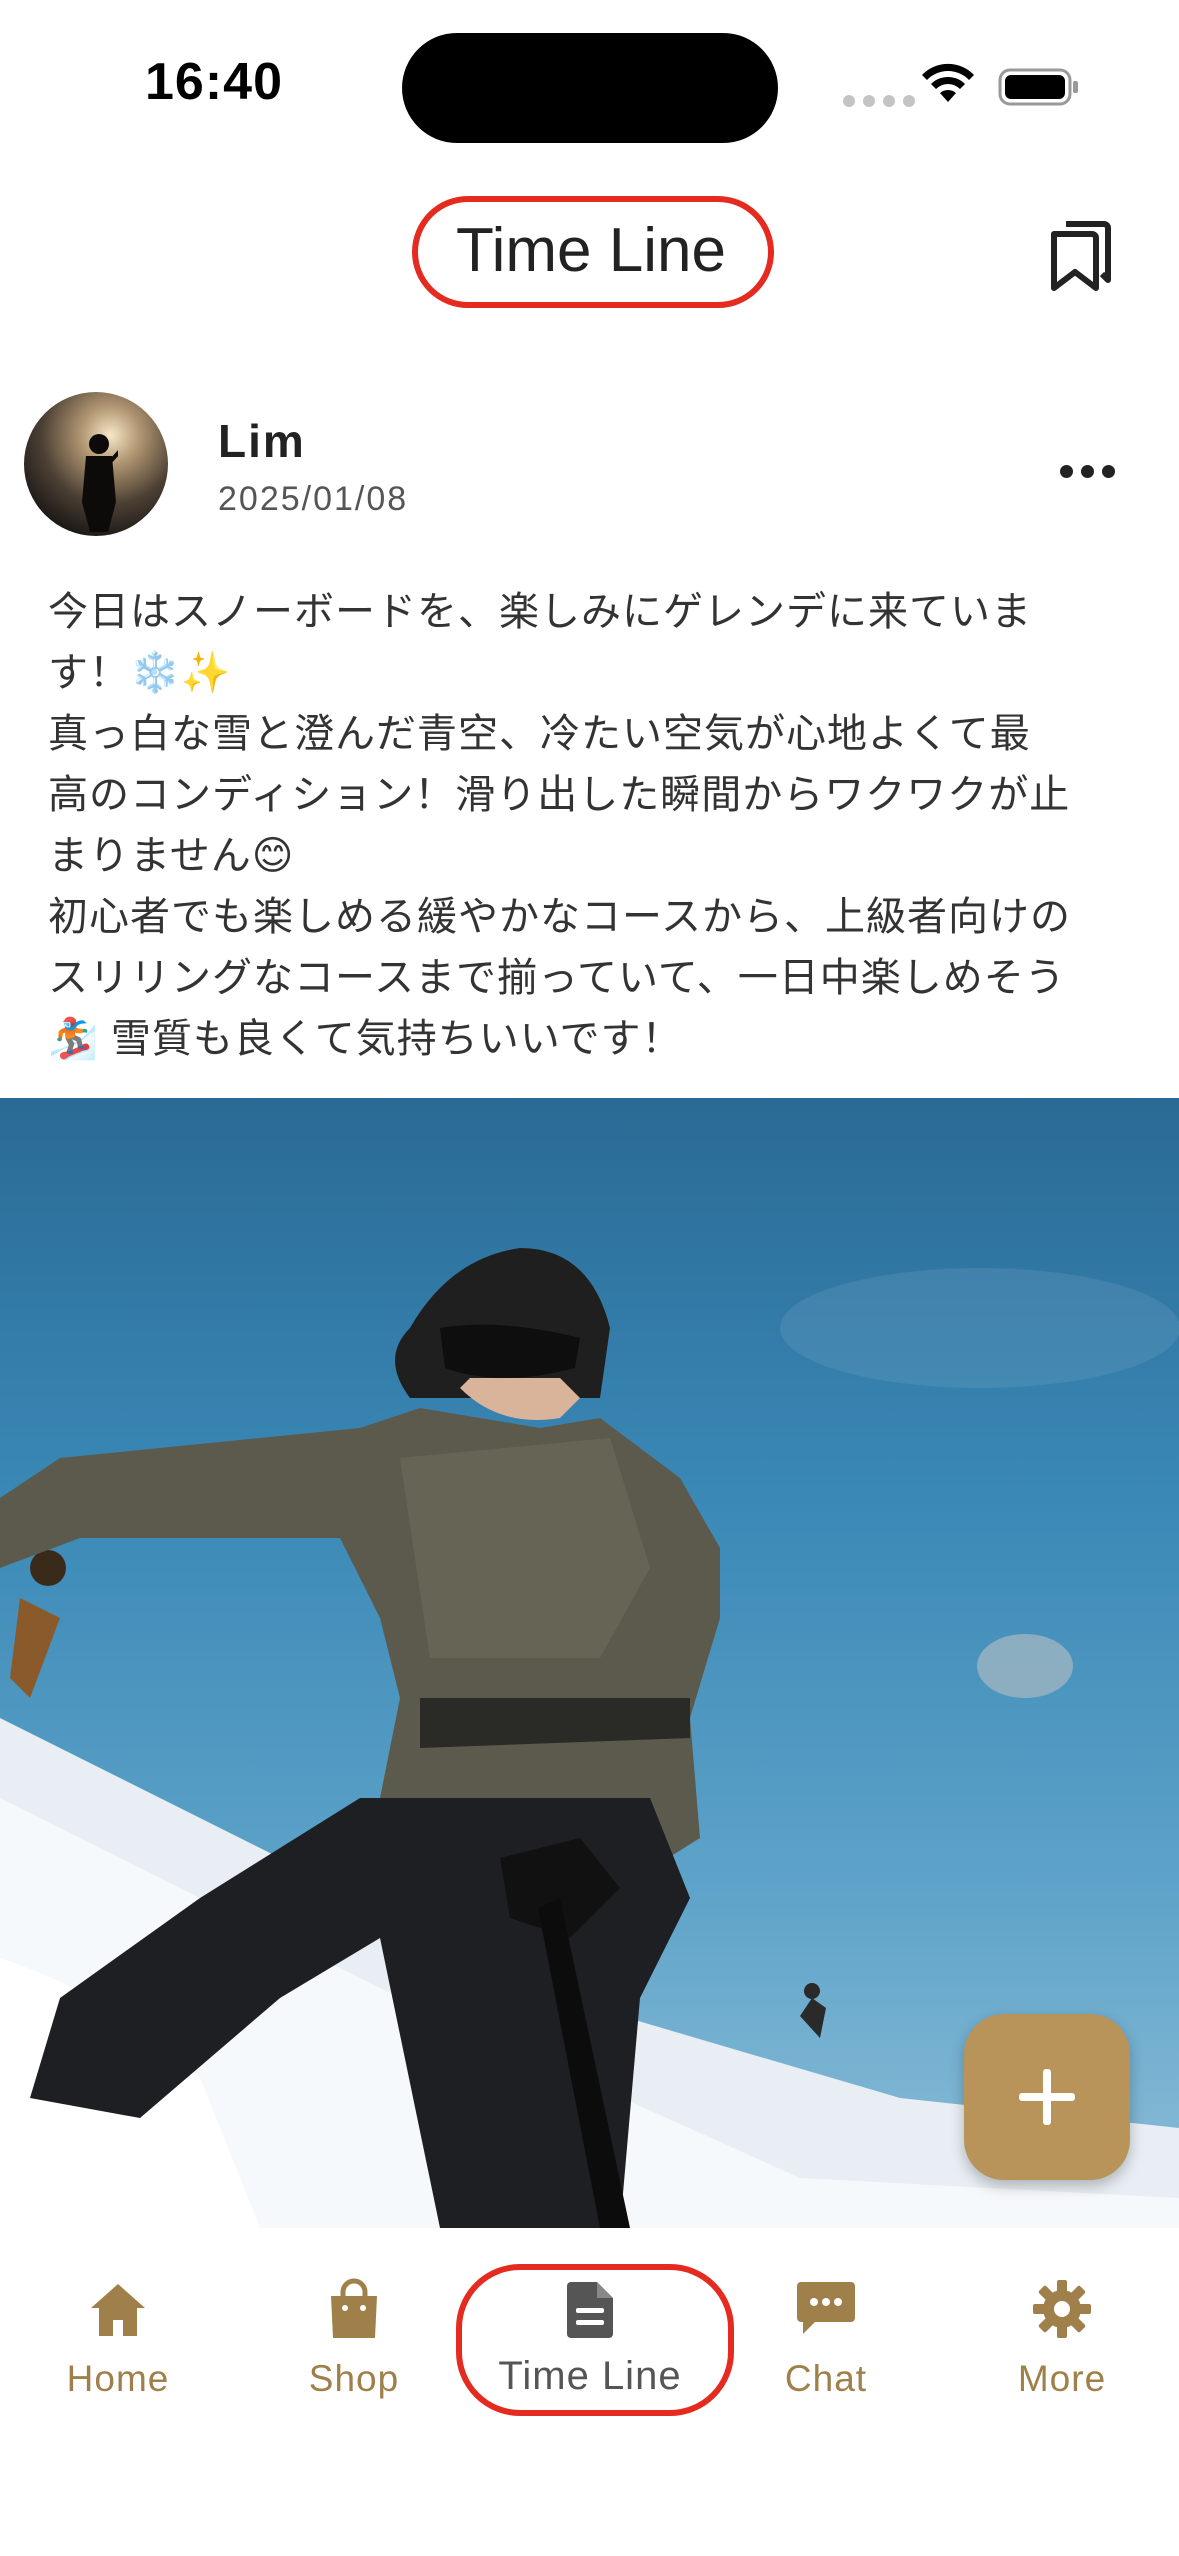 The height and width of the screenshot is (2556, 1179). What do you see at coordinates (1090, 471) in the screenshot?
I see `more-horizontal-icon` at bounding box center [1090, 471].